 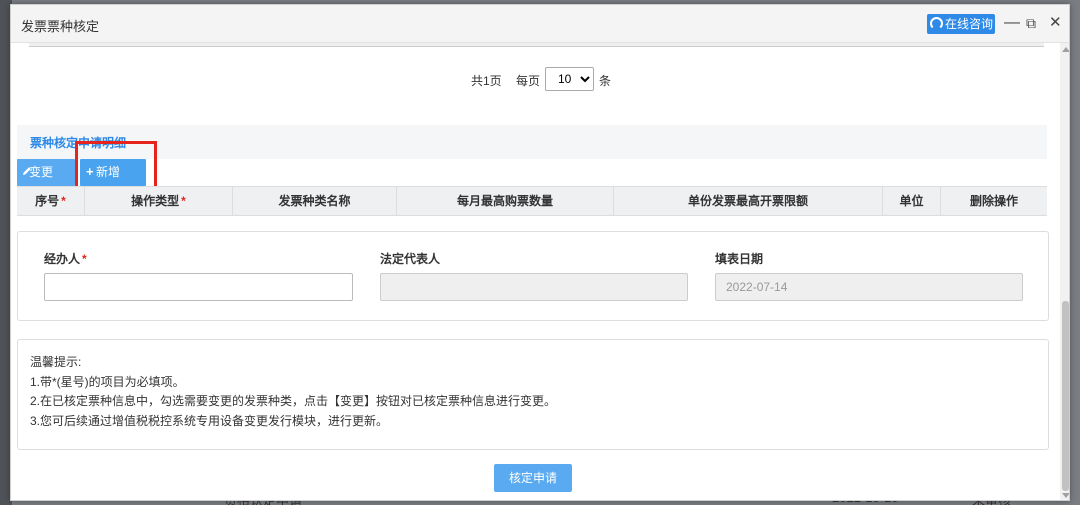 What do you see at coordinates (51, 201) in the screenshot?
I see `column-header-index: 序号 *` at bounding box center [51, 201].